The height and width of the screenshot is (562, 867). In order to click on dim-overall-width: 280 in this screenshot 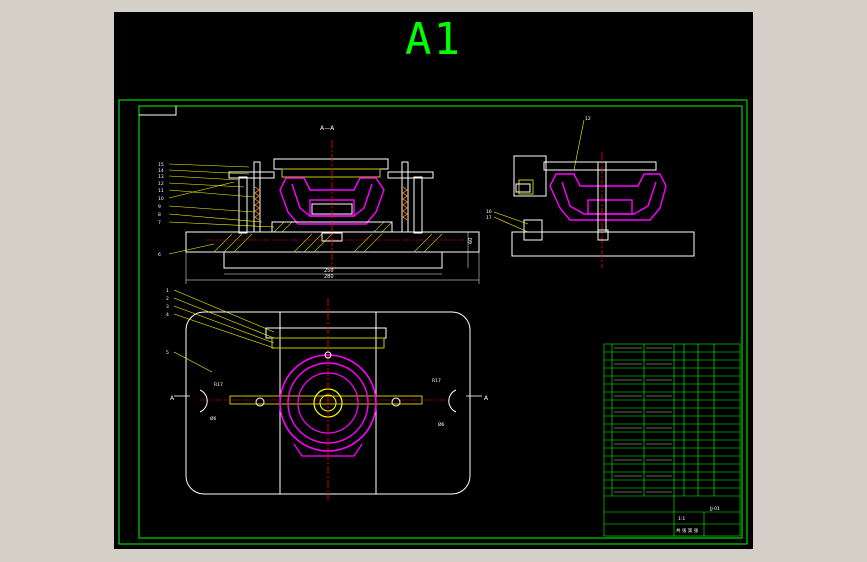, I will do `click(329, 277)`.